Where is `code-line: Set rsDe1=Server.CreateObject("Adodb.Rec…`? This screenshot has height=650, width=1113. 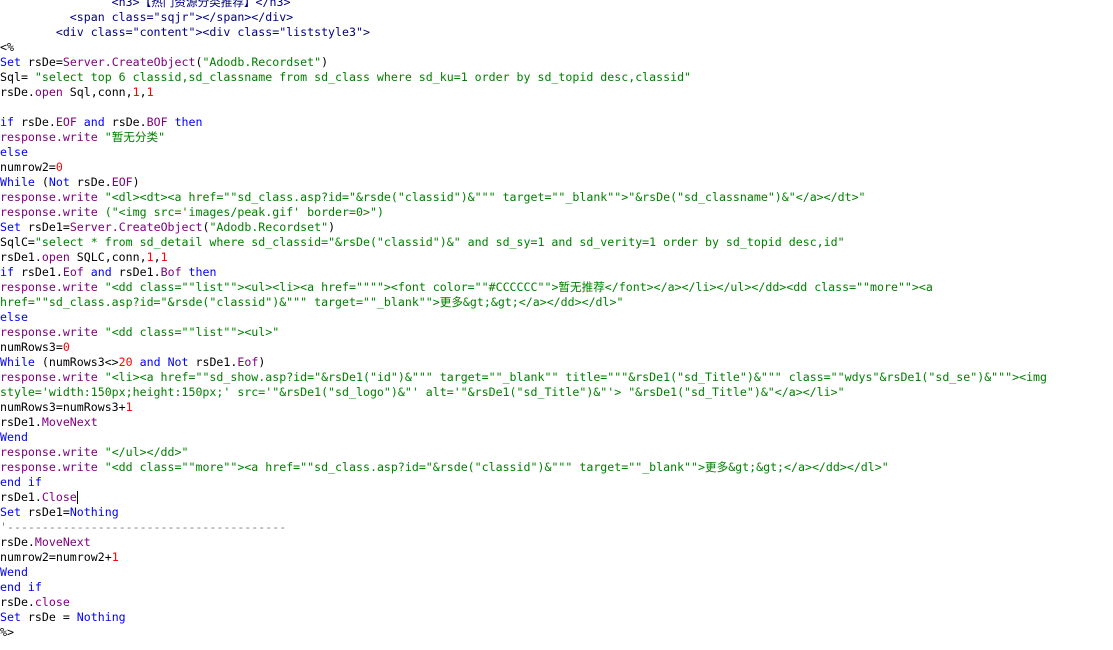 code-line: Set rsDe1=Server.CreateObject("Adodb.Rec… is located at coordinates (556, 227).